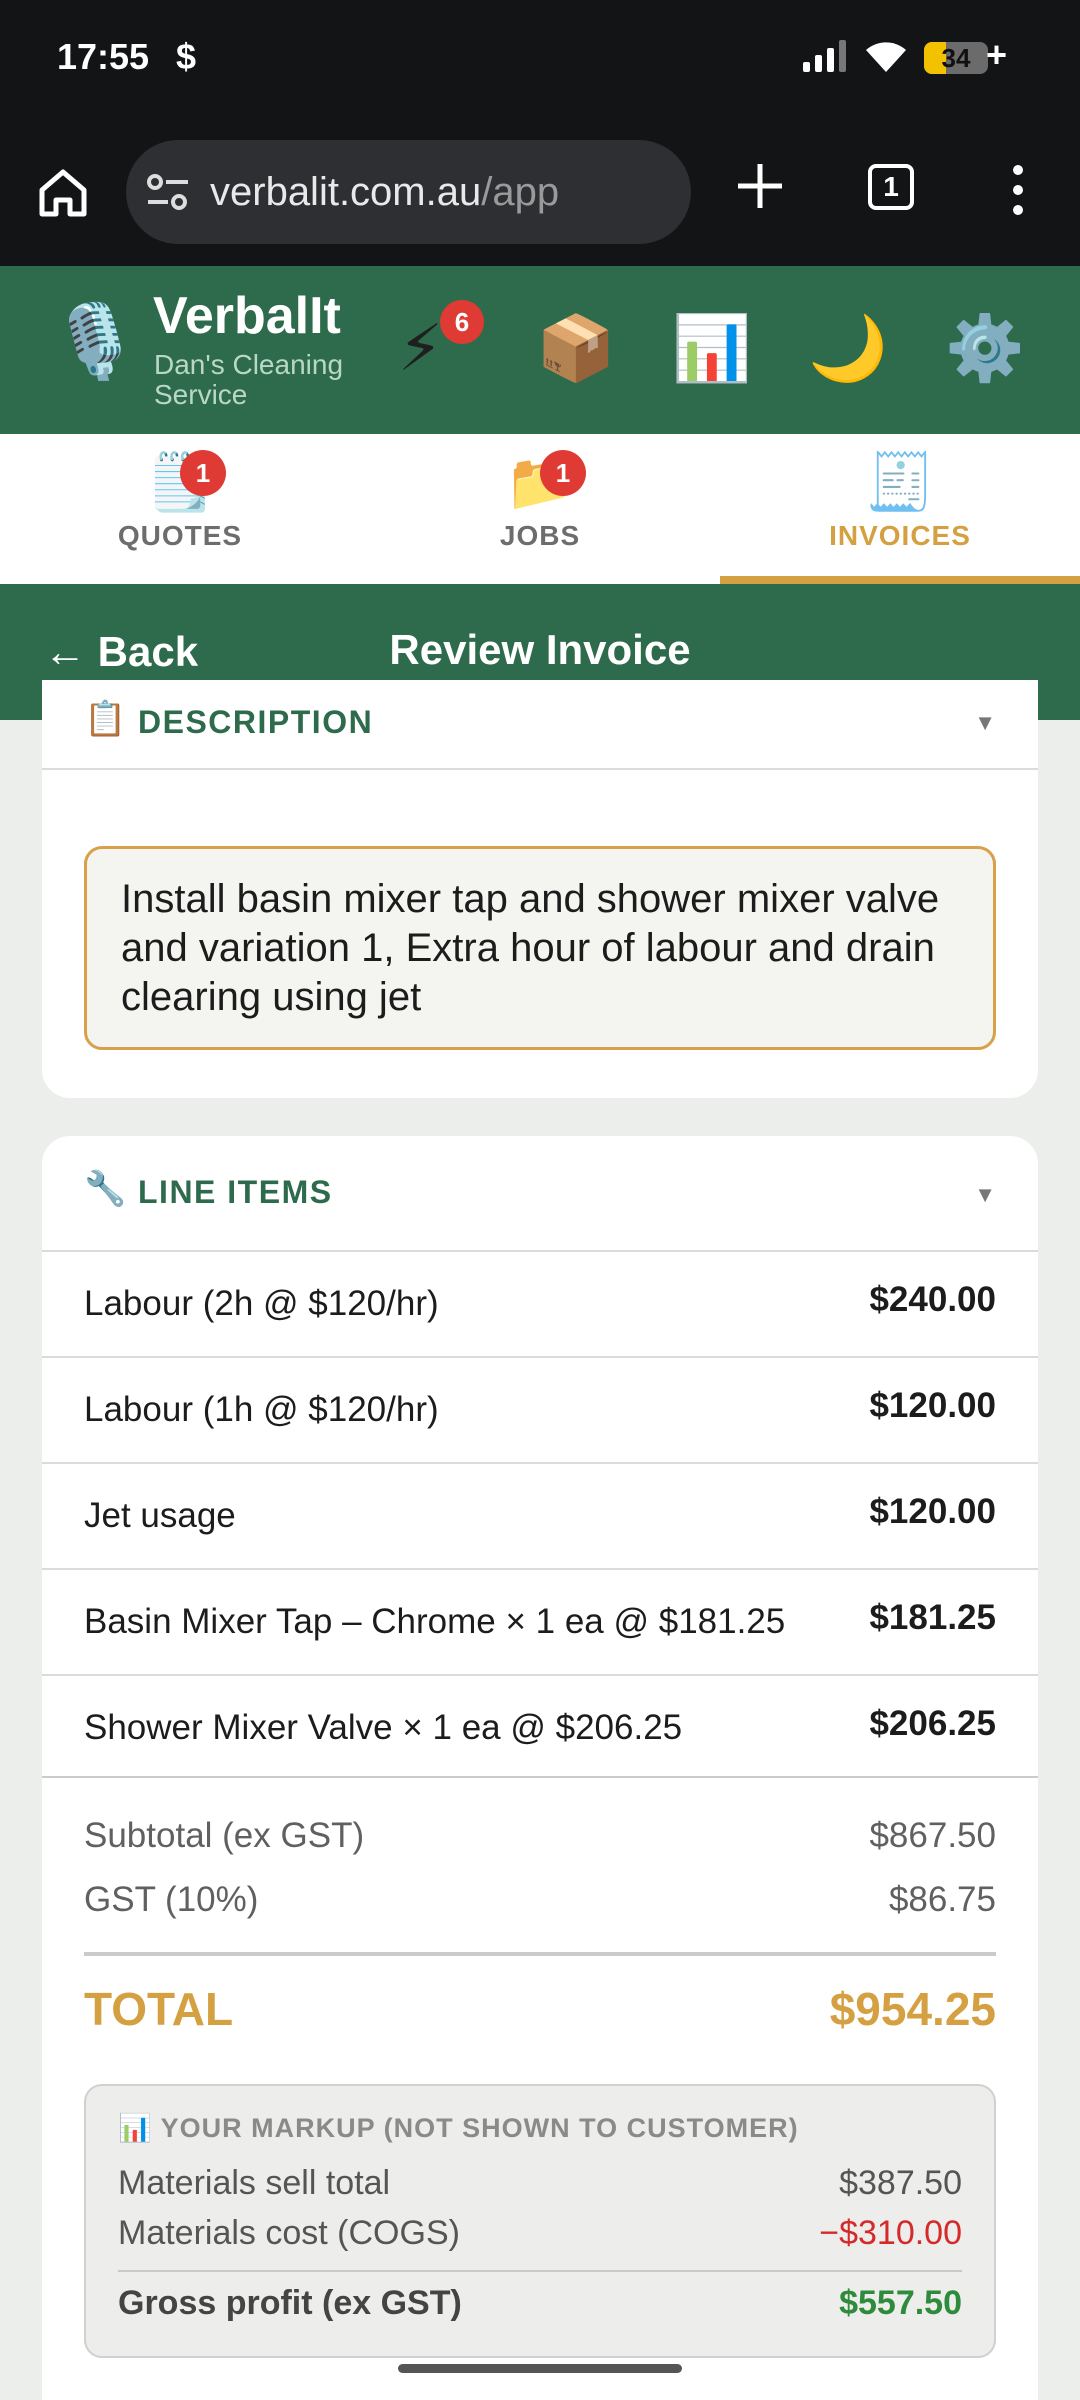 This screenshot has height=2400, width=1080. I want to click on clipboard-icon: 📋, so click(105, 719).